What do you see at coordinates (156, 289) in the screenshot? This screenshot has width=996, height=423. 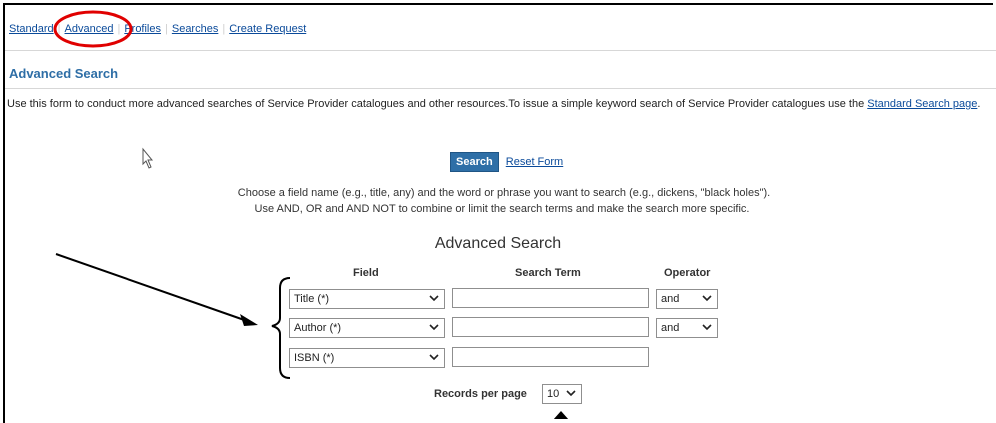 I see `pointer-arrow-annotation` at bounding box center [156, 289].